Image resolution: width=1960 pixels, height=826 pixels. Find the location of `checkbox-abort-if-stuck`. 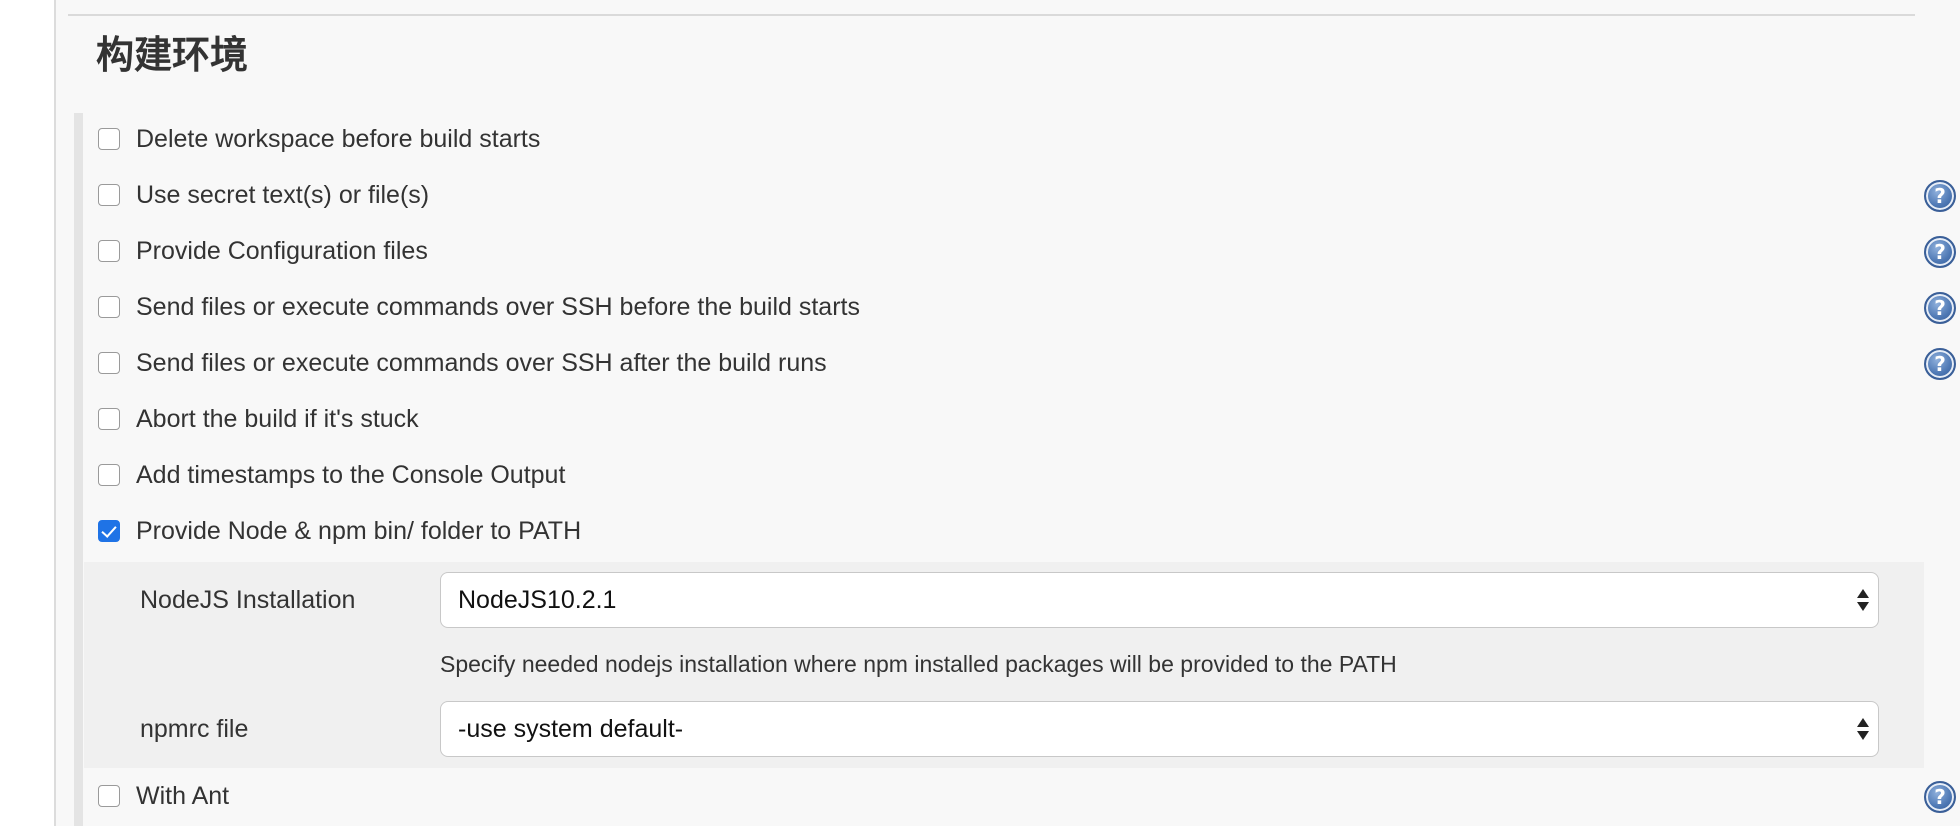

checkbox-abort-if-stuck is located at coordinates (109, 419).